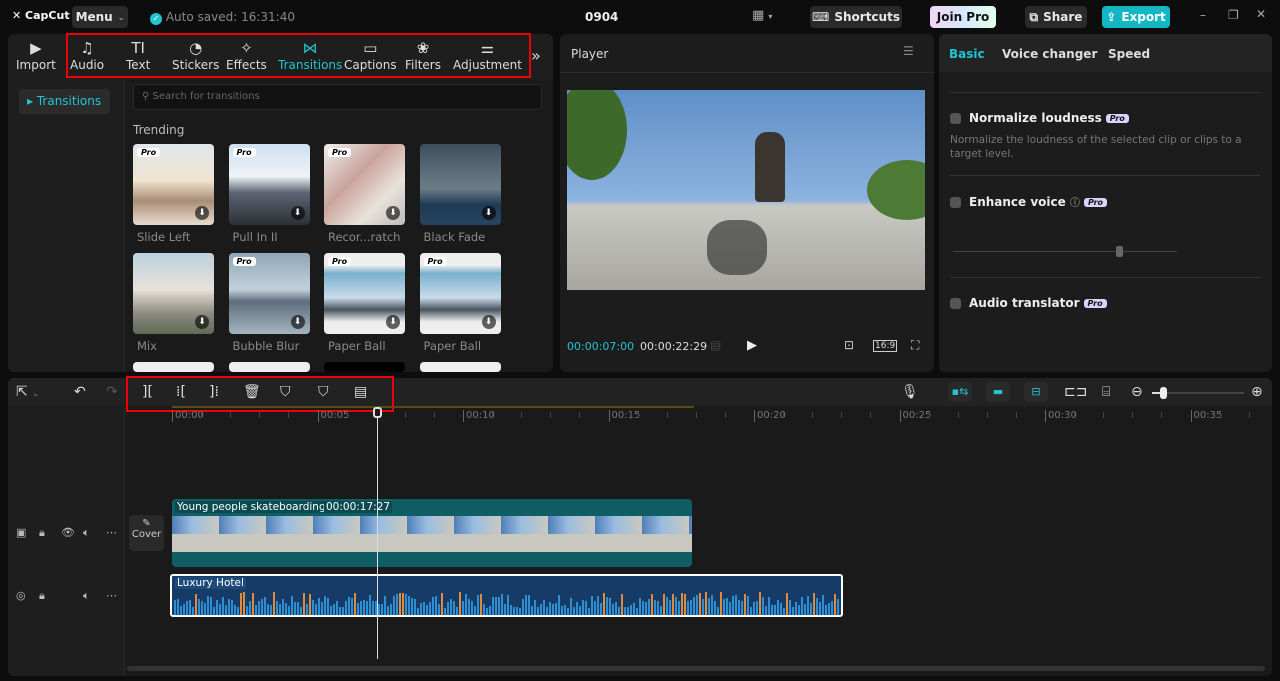 The height and width of the screenshot is (681, 1280). Describe the element at coordinates (432, 533) in the screenshot. I see `video-clip: Young people skateboarding 00:00:17:27` at that location.